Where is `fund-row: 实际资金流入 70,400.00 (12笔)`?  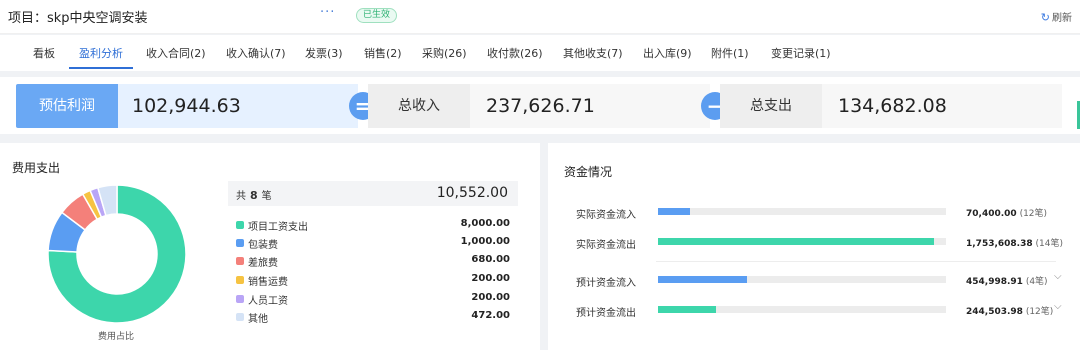 fund-row: 实际资金流入 70,400.00 (12笔) is located at coordinates (814, 213).